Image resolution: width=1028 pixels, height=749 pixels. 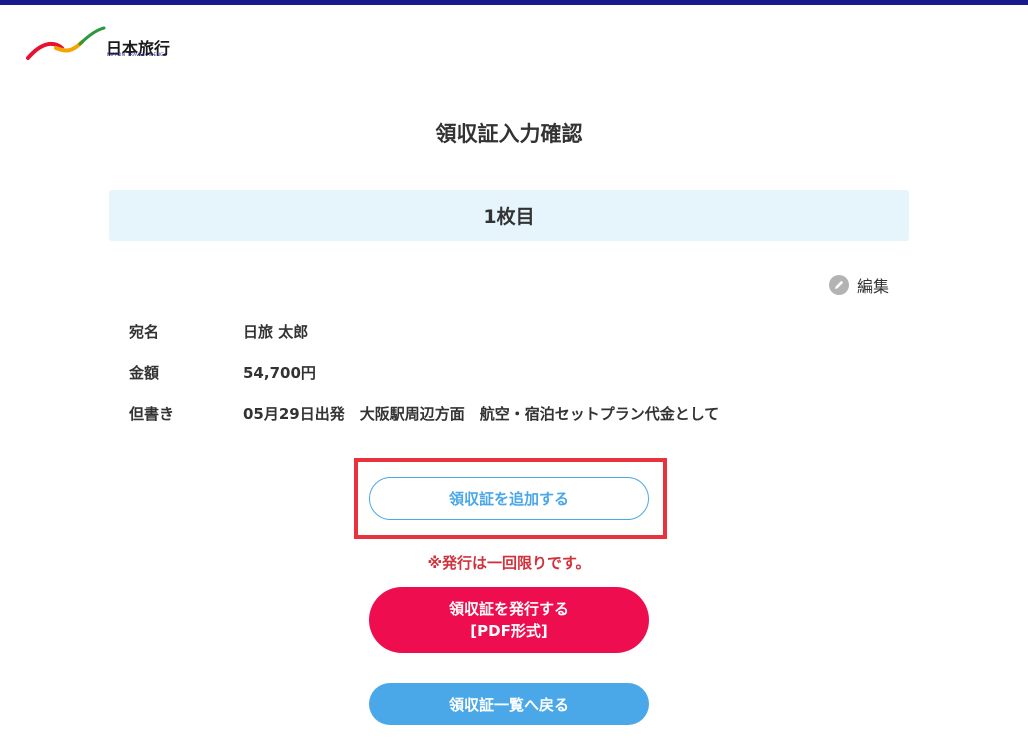 I want to click on issue-receipt-label: 領収証を発行する, so click(x=508, y=609).